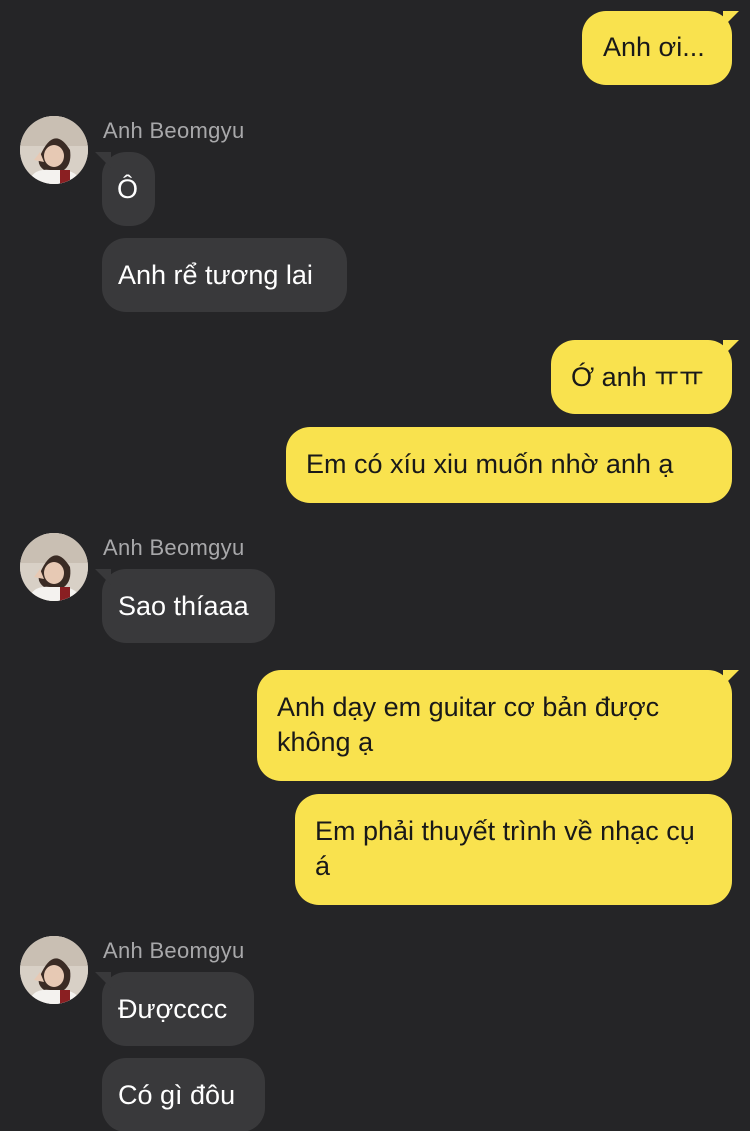  I want to click on their-message-bubble: Đượcccc, so click(174, 1009).